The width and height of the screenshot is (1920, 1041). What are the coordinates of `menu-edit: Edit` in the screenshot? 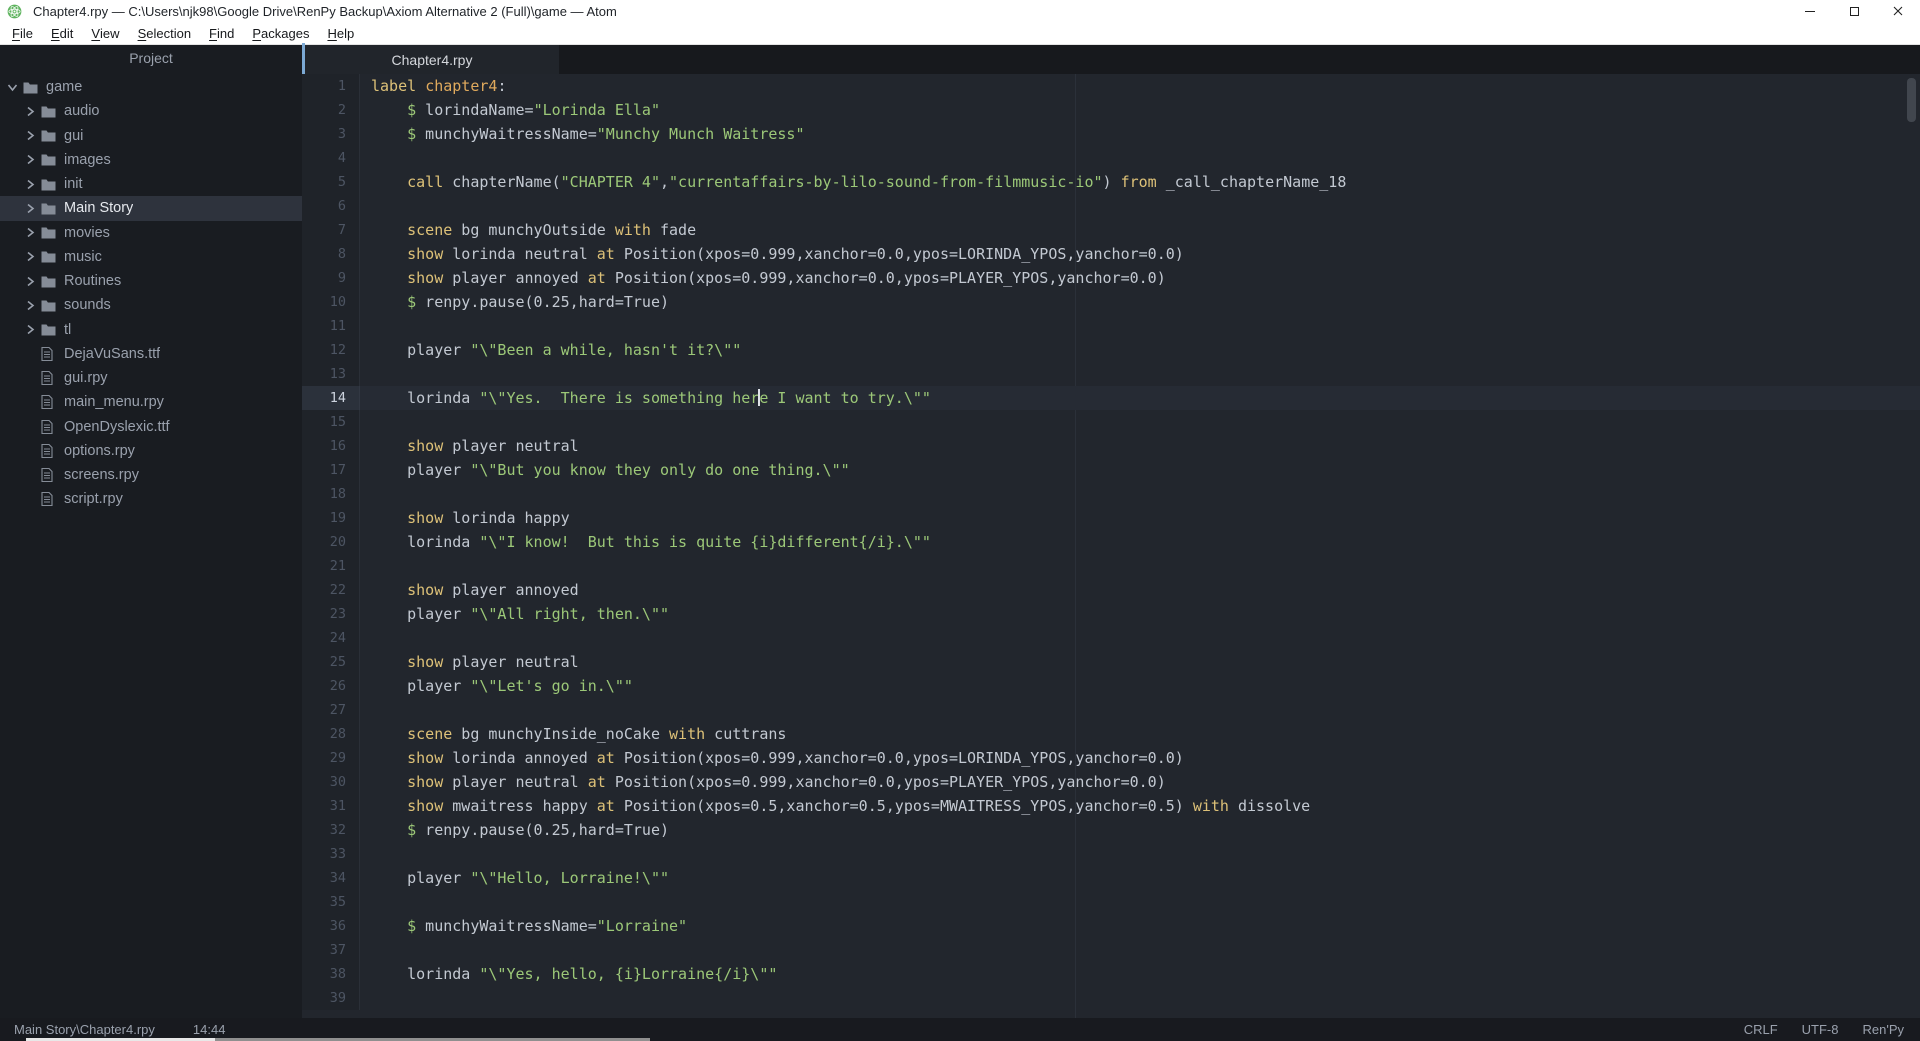 It's located at (62, 33).